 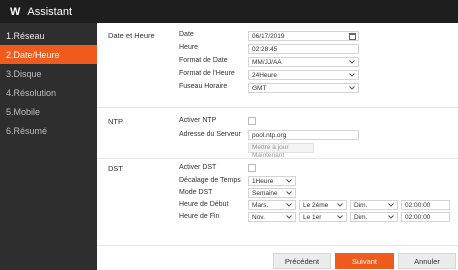 What do you see at coordinates (323, 217) in the screenshot?
I see `dst-end-week-select: Le 1er` at bounding box center [323, 217].